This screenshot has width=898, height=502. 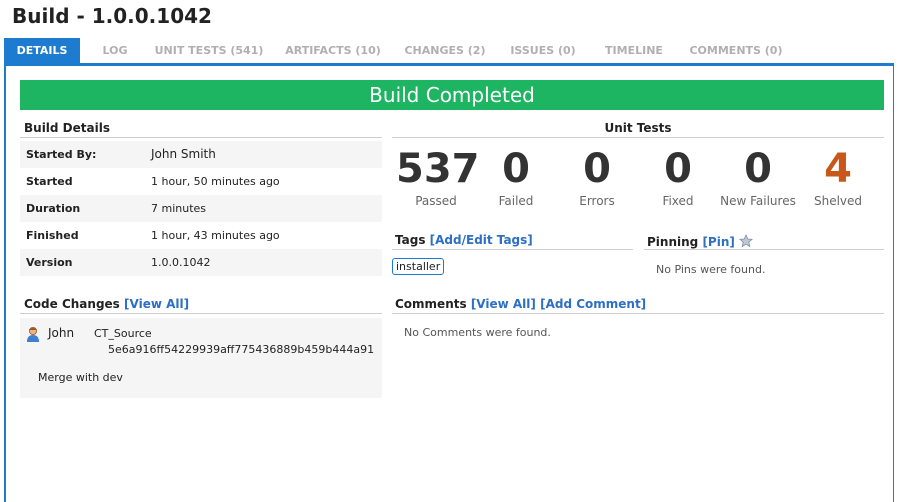 I want to click on tab-unit-tests: UNIT TESTS (541), so click(x=209, y=51).